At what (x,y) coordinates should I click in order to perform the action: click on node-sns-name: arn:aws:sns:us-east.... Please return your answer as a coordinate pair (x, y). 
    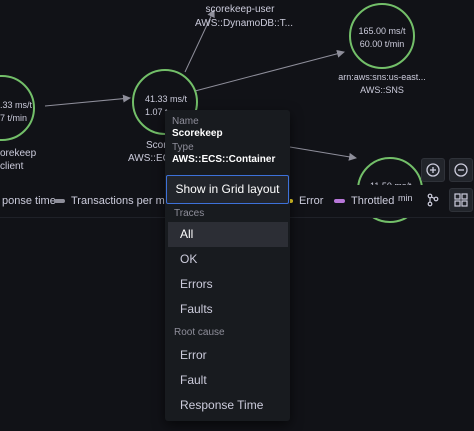
    Looking at the image, I should click on (382, 77).